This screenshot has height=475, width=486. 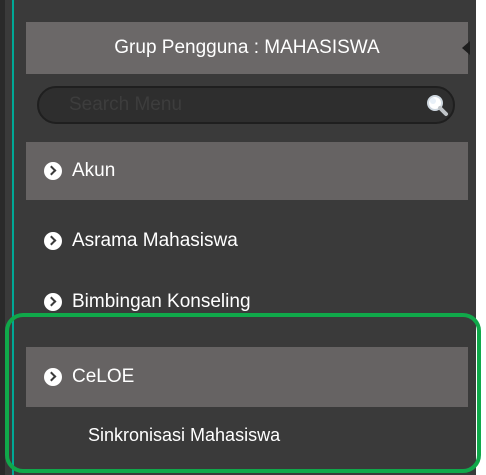 I want to click on submenu-item-sinkronisasi-mahasiswa: Sinkronisasi Mahasiswa, so click(x=184, y=435).